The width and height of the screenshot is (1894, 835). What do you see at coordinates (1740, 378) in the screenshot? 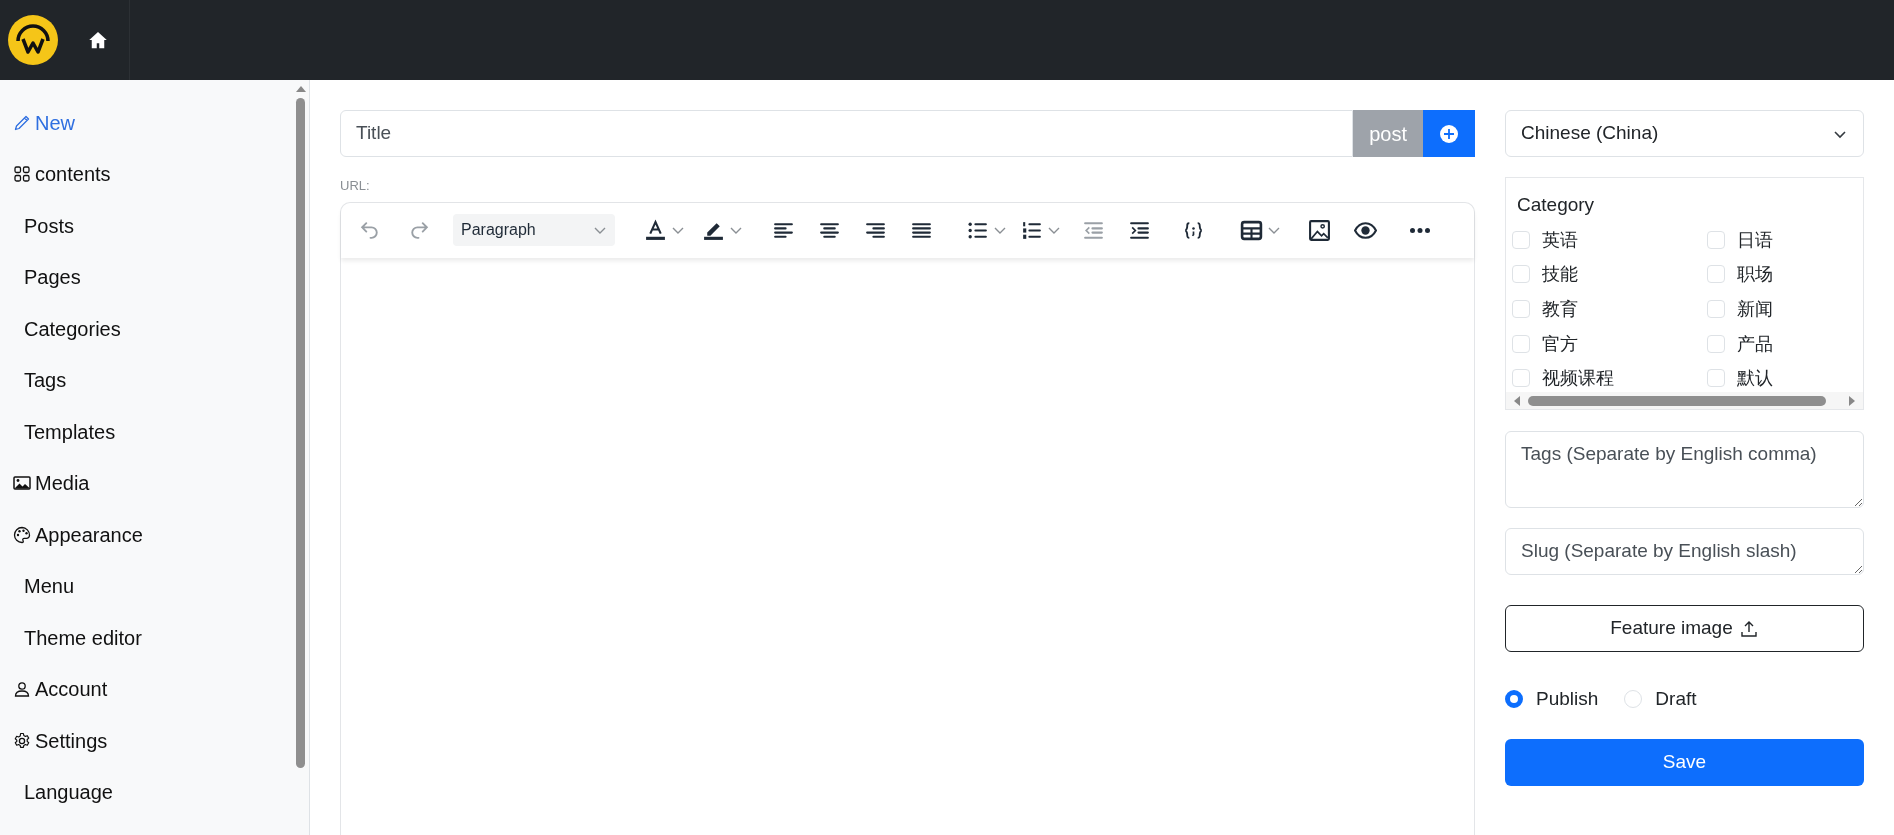
I see `category-checkbox: 默认` at bounding box center [1740, 378].